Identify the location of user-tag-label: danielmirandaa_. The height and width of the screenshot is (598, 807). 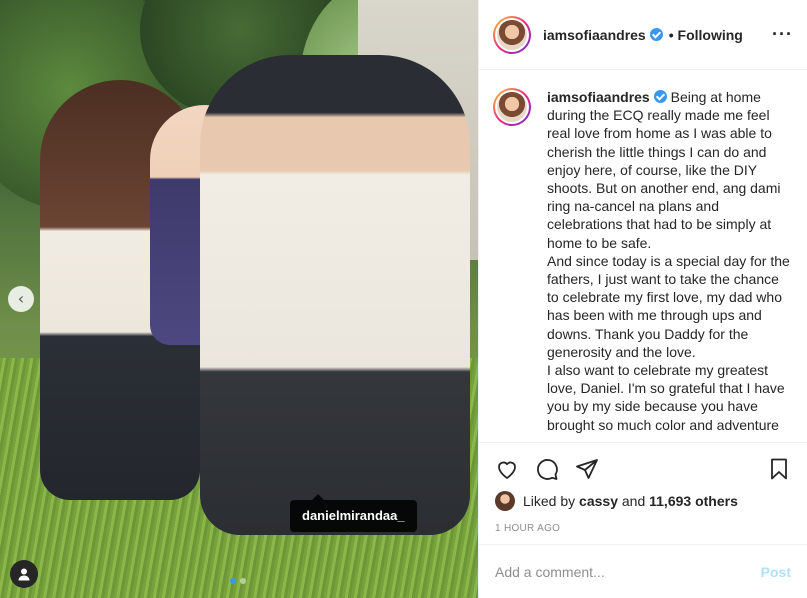
(353, 513).